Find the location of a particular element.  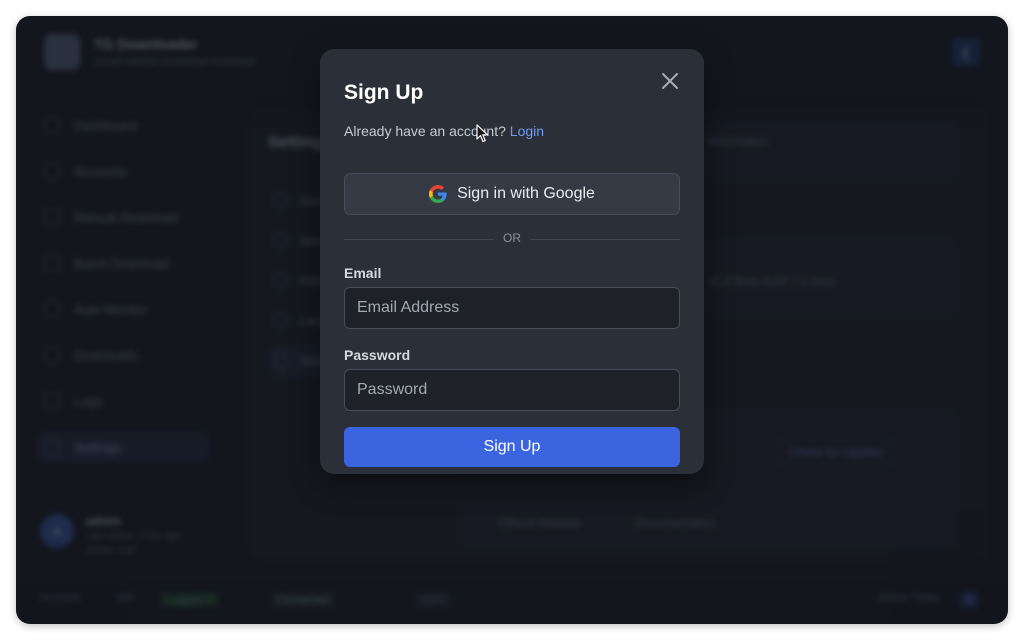

password-field is located at coordinates (512, 390).